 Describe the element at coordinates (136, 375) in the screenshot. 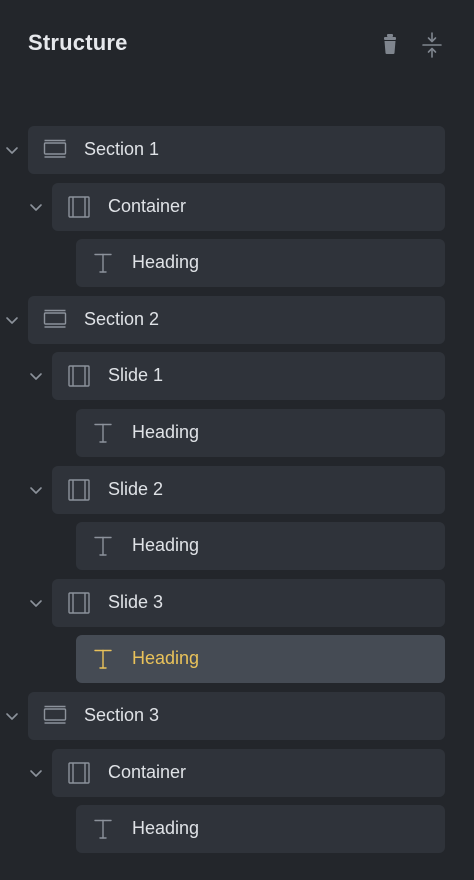

I see `tree-node-label: Slide 1` at that location.